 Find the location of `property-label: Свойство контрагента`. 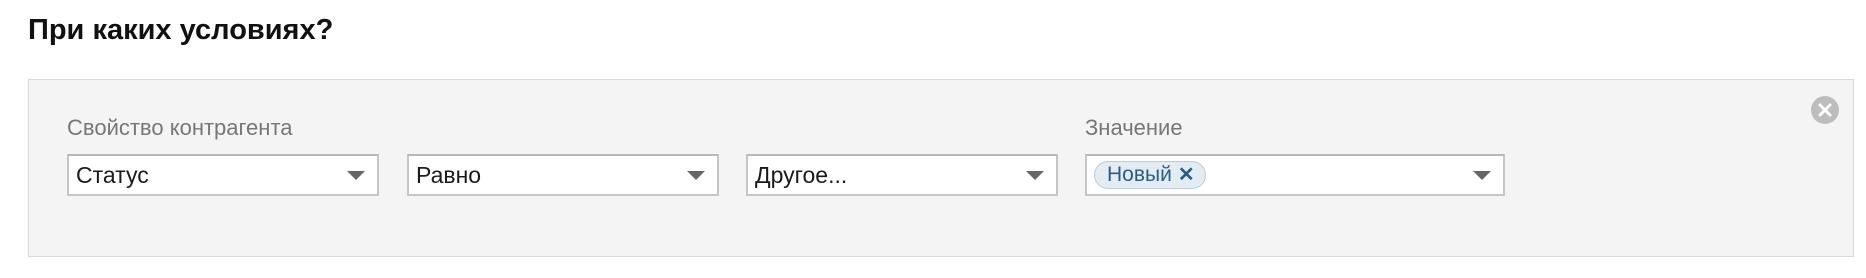

property-label: Свойство контрагента is located at coordinates (180, 127).